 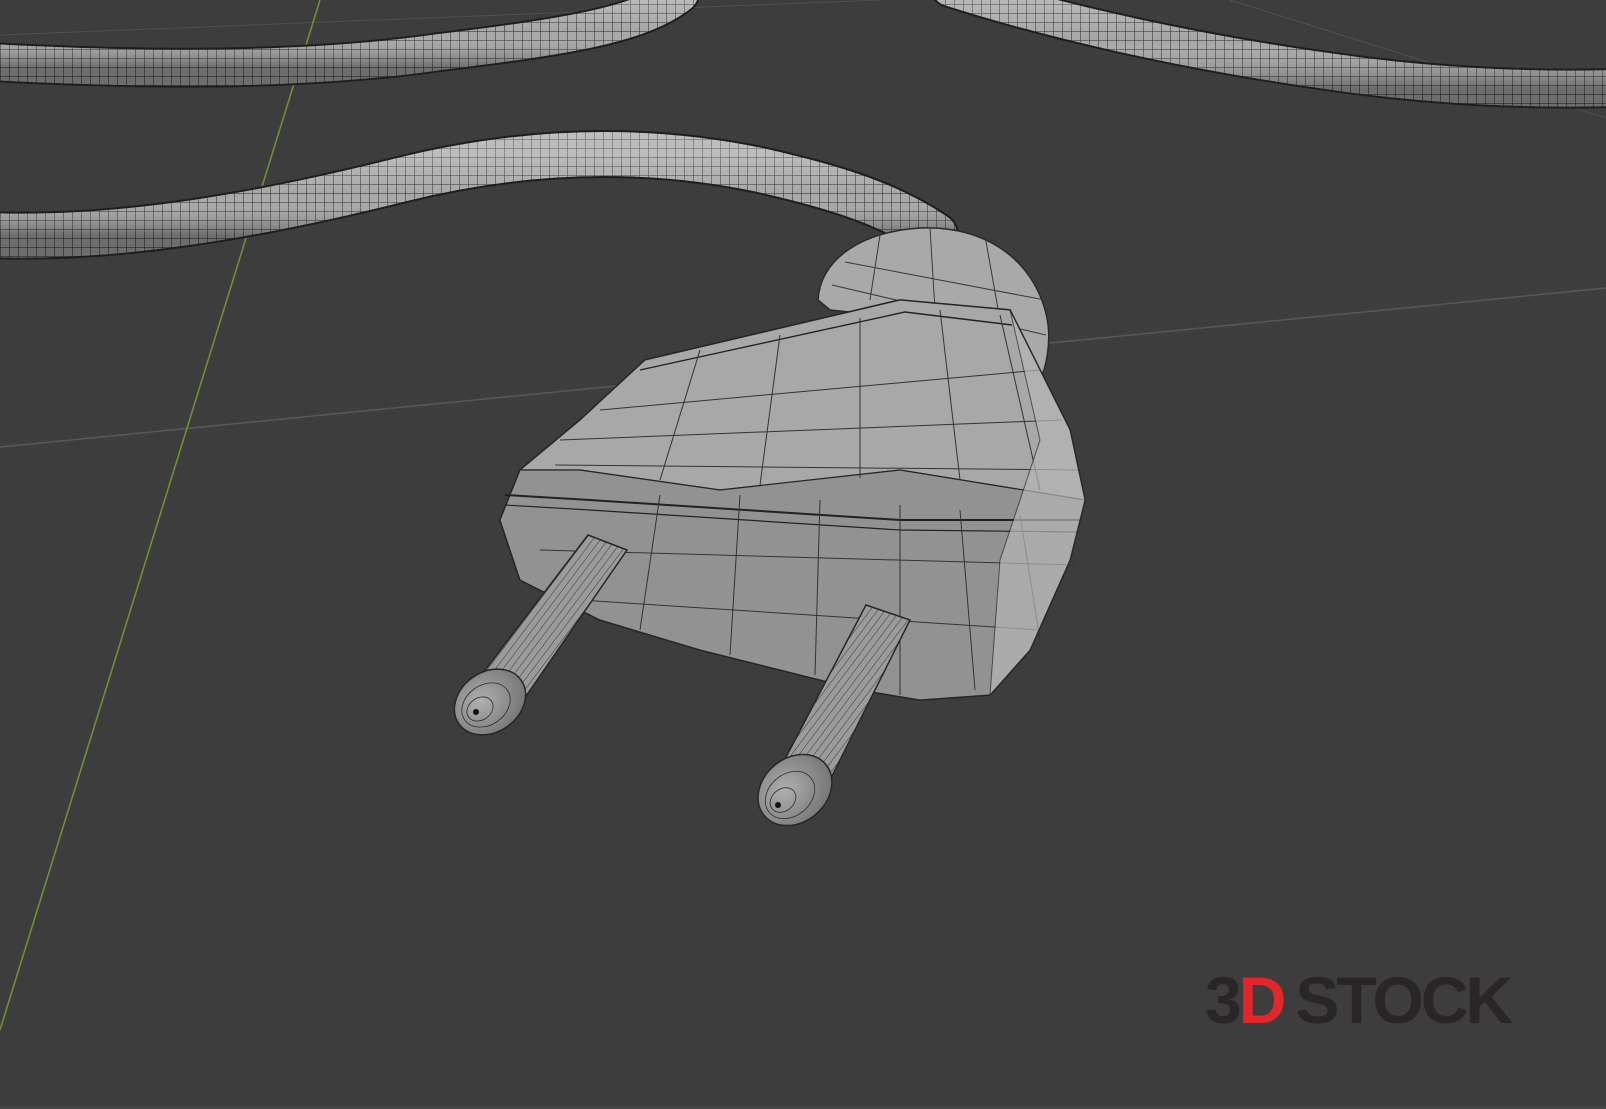 What do you see at coordinates (1223, 1000) in the screenshot?
I see `logo-3: 3` at bounding box center [1223, 1000].